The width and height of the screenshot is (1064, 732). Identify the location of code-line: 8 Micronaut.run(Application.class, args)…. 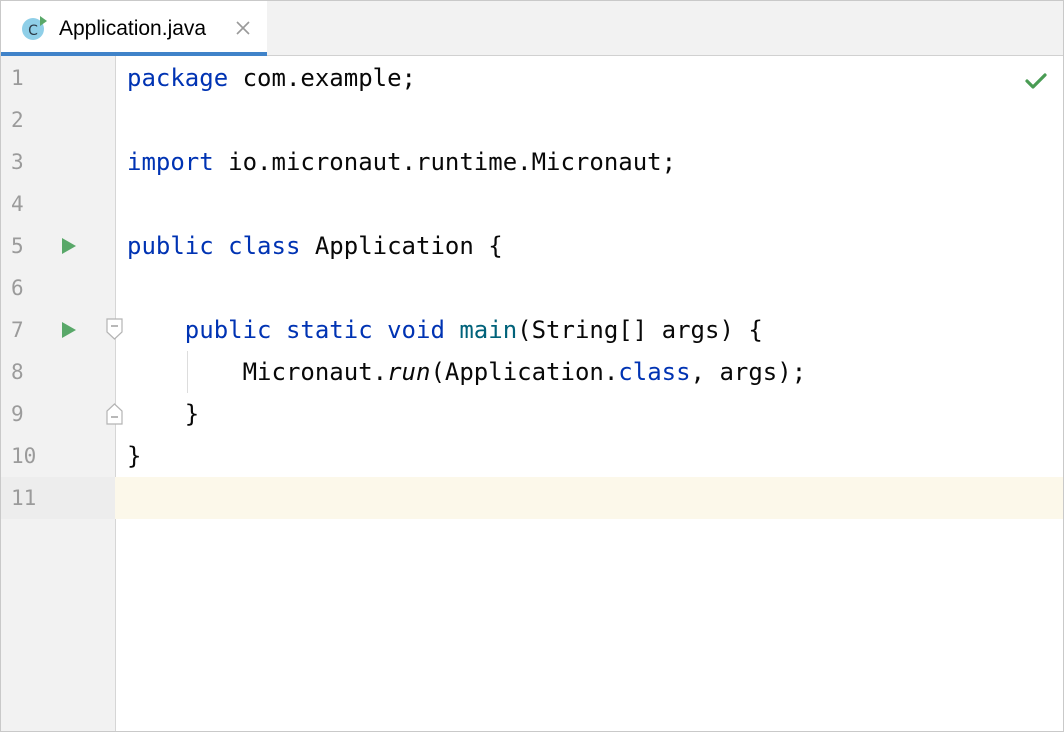
(532, 372).